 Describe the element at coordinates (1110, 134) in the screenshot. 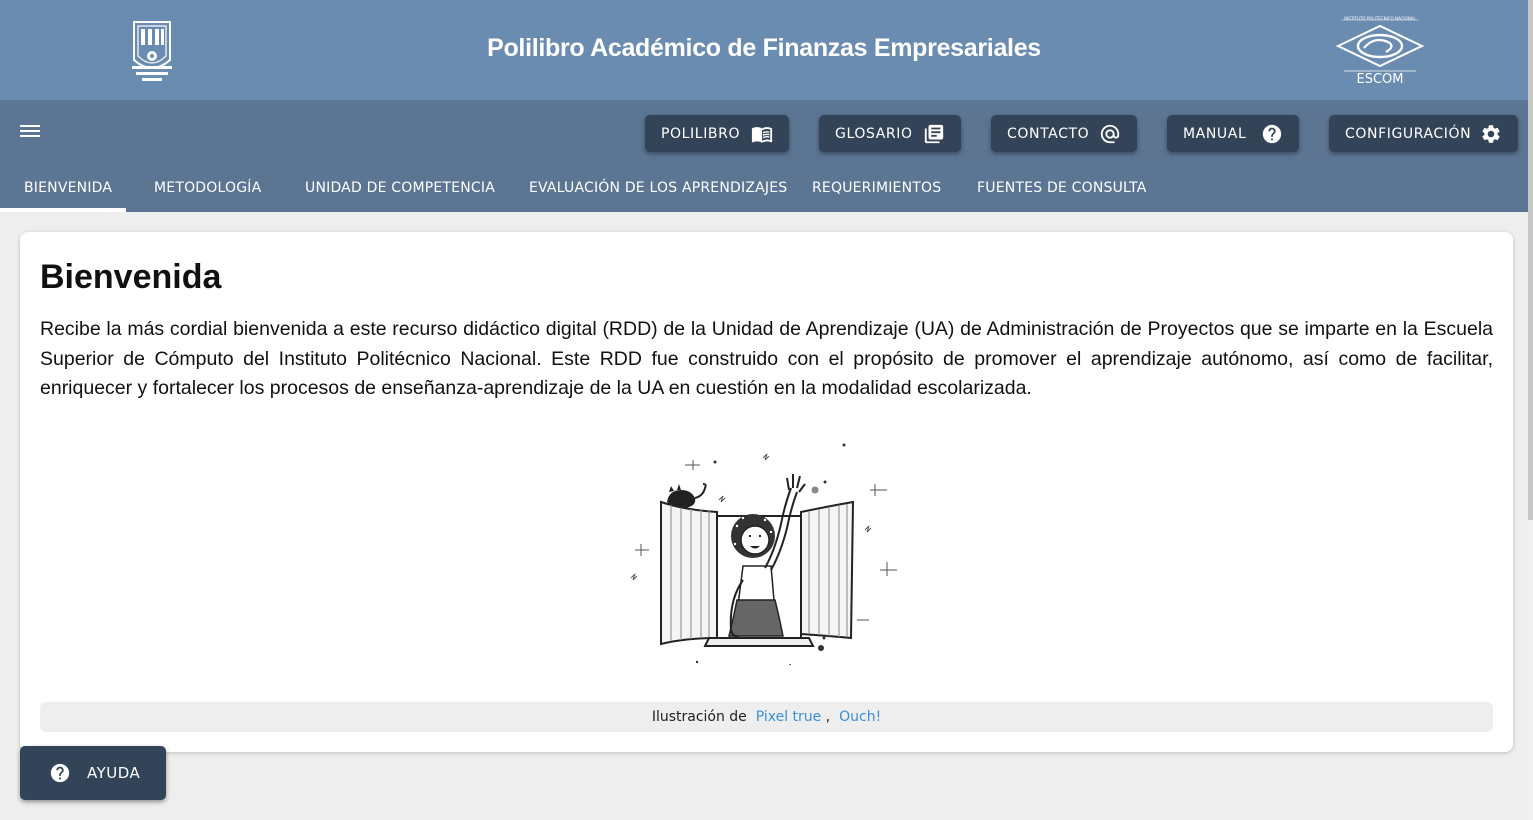

I see `at-sign-icon` at that location.